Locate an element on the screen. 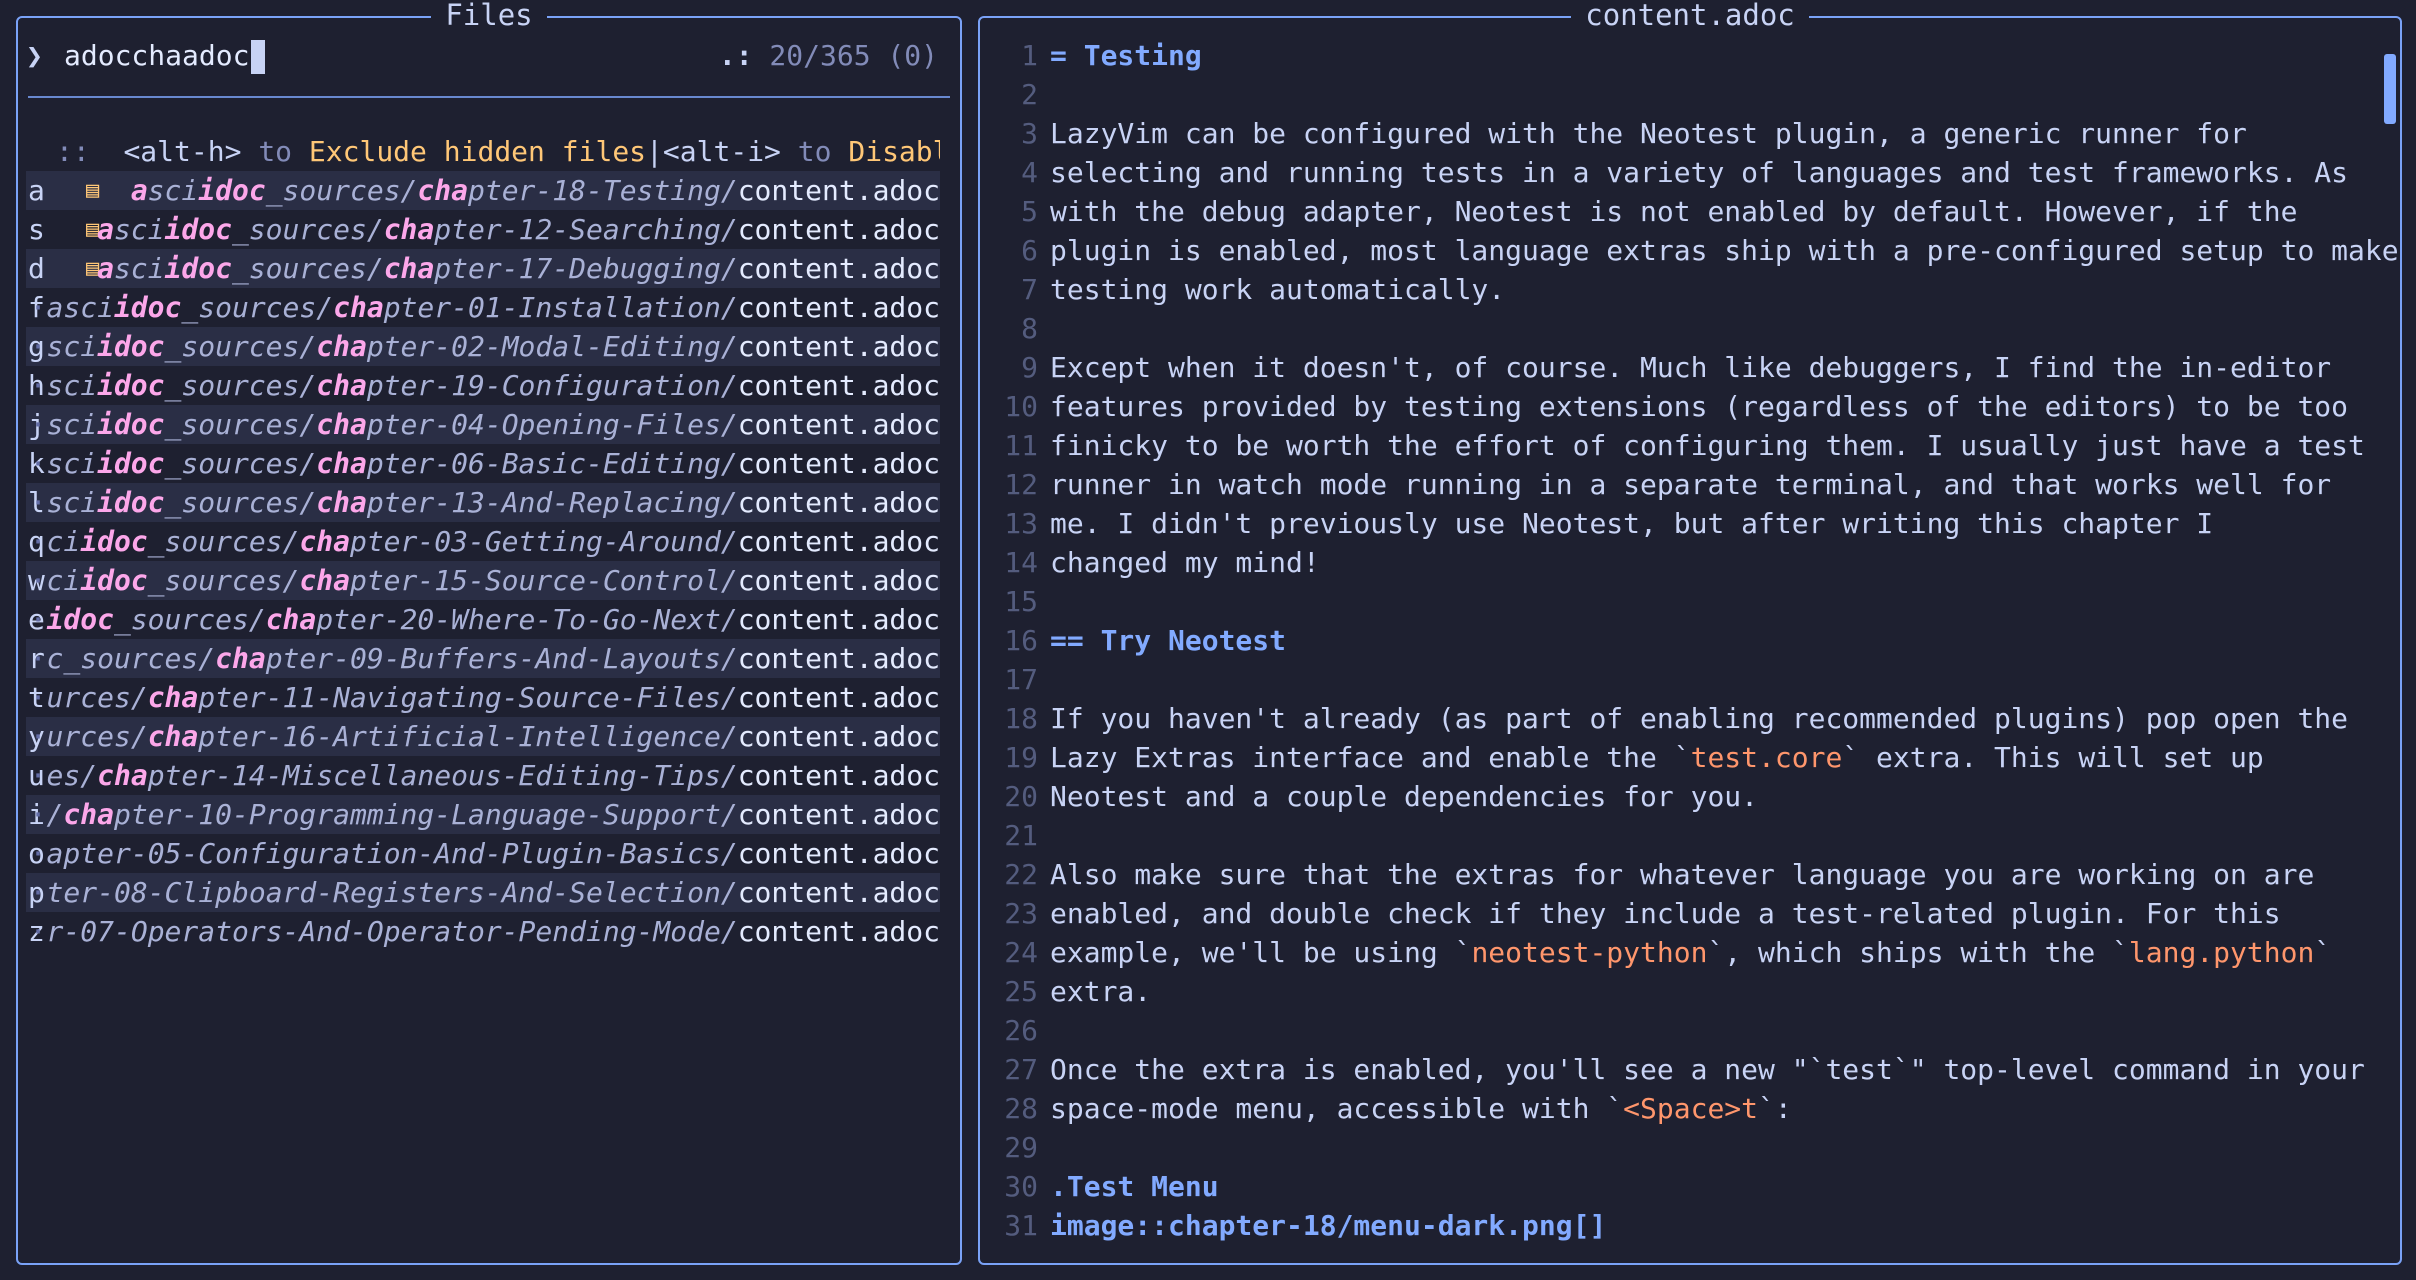 The image size is (2416, 1280). line-number: 2 is located at coordinates (1029, 94).